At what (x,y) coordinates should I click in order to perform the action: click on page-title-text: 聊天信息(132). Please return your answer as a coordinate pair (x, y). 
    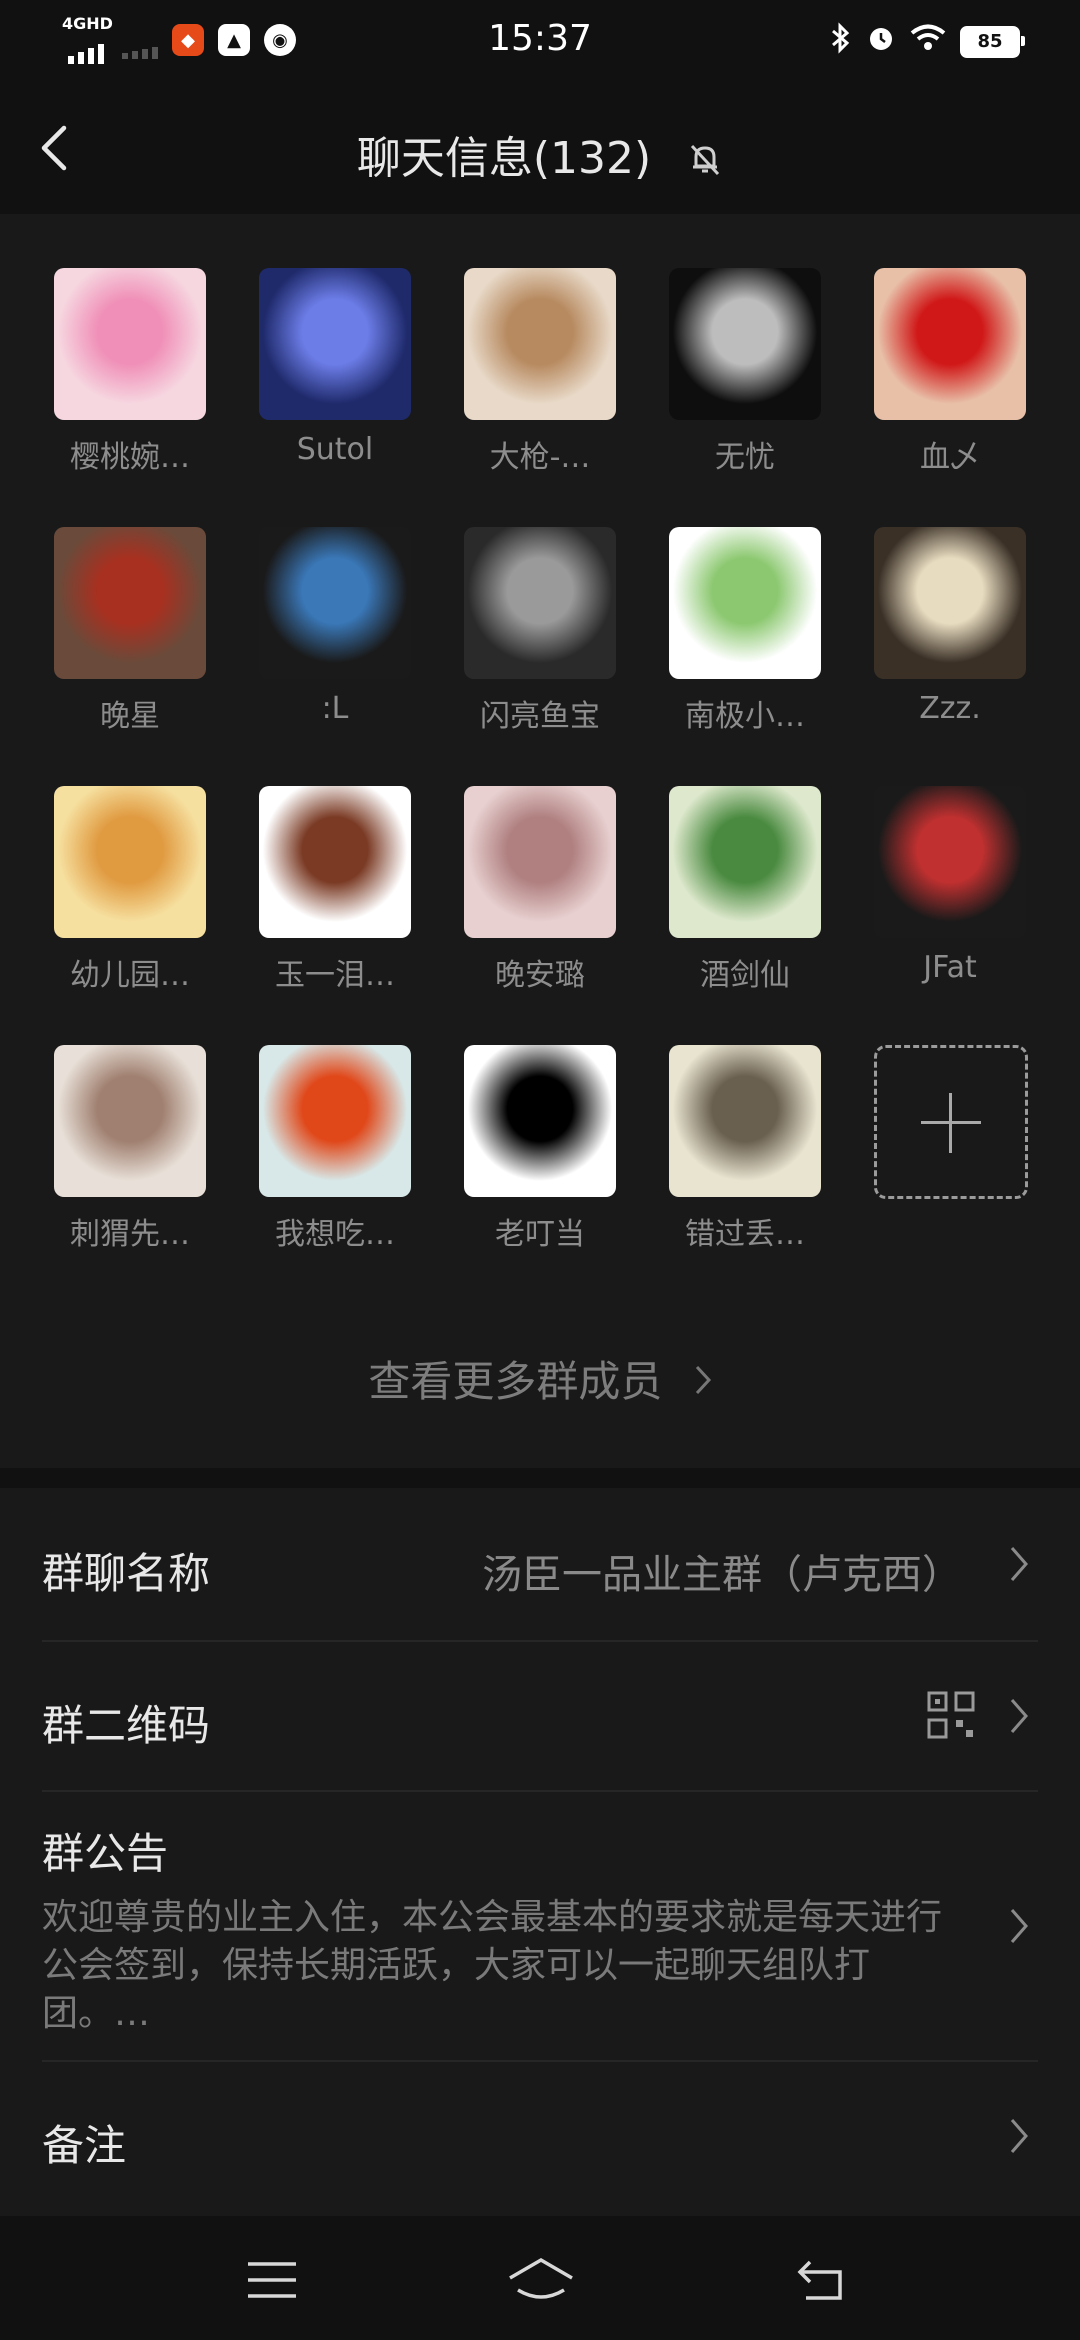
    Looking at the image, I should click on (504, 158).